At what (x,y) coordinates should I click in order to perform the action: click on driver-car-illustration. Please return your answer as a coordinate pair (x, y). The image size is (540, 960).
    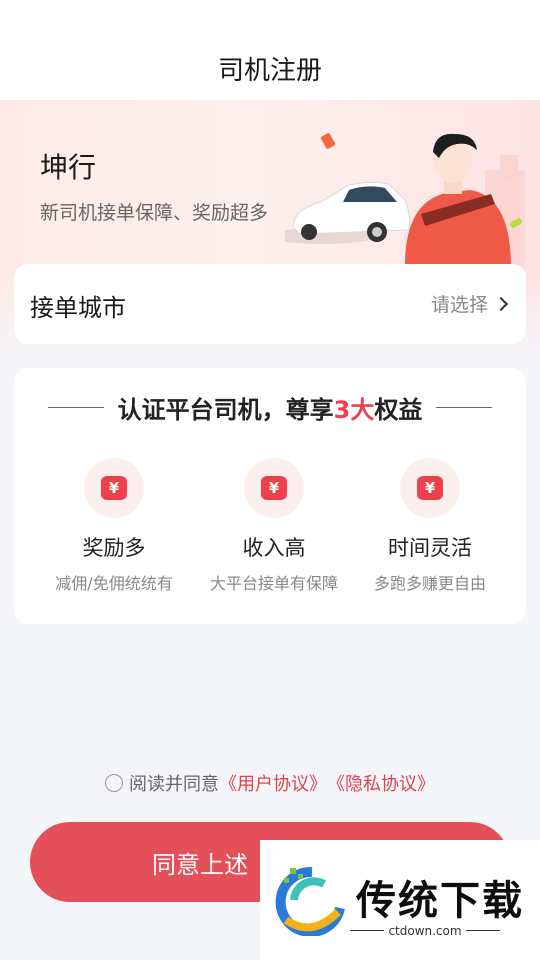
    Looking at the image, I should click on (405, 199).